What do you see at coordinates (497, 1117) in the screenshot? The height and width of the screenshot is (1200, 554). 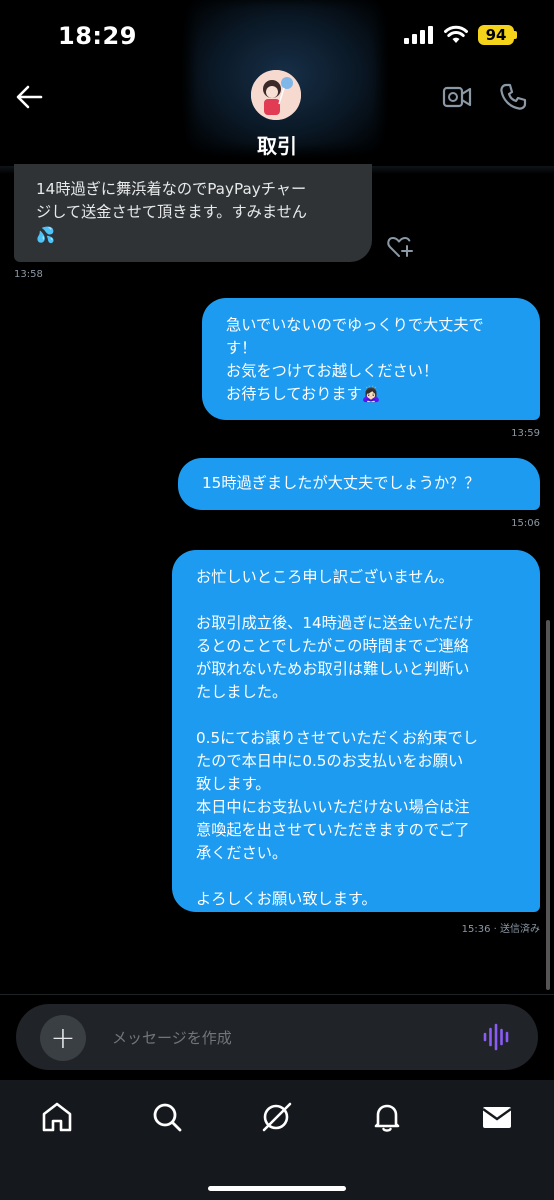 I see `mail-icon` at bounding box center [497, 1117].